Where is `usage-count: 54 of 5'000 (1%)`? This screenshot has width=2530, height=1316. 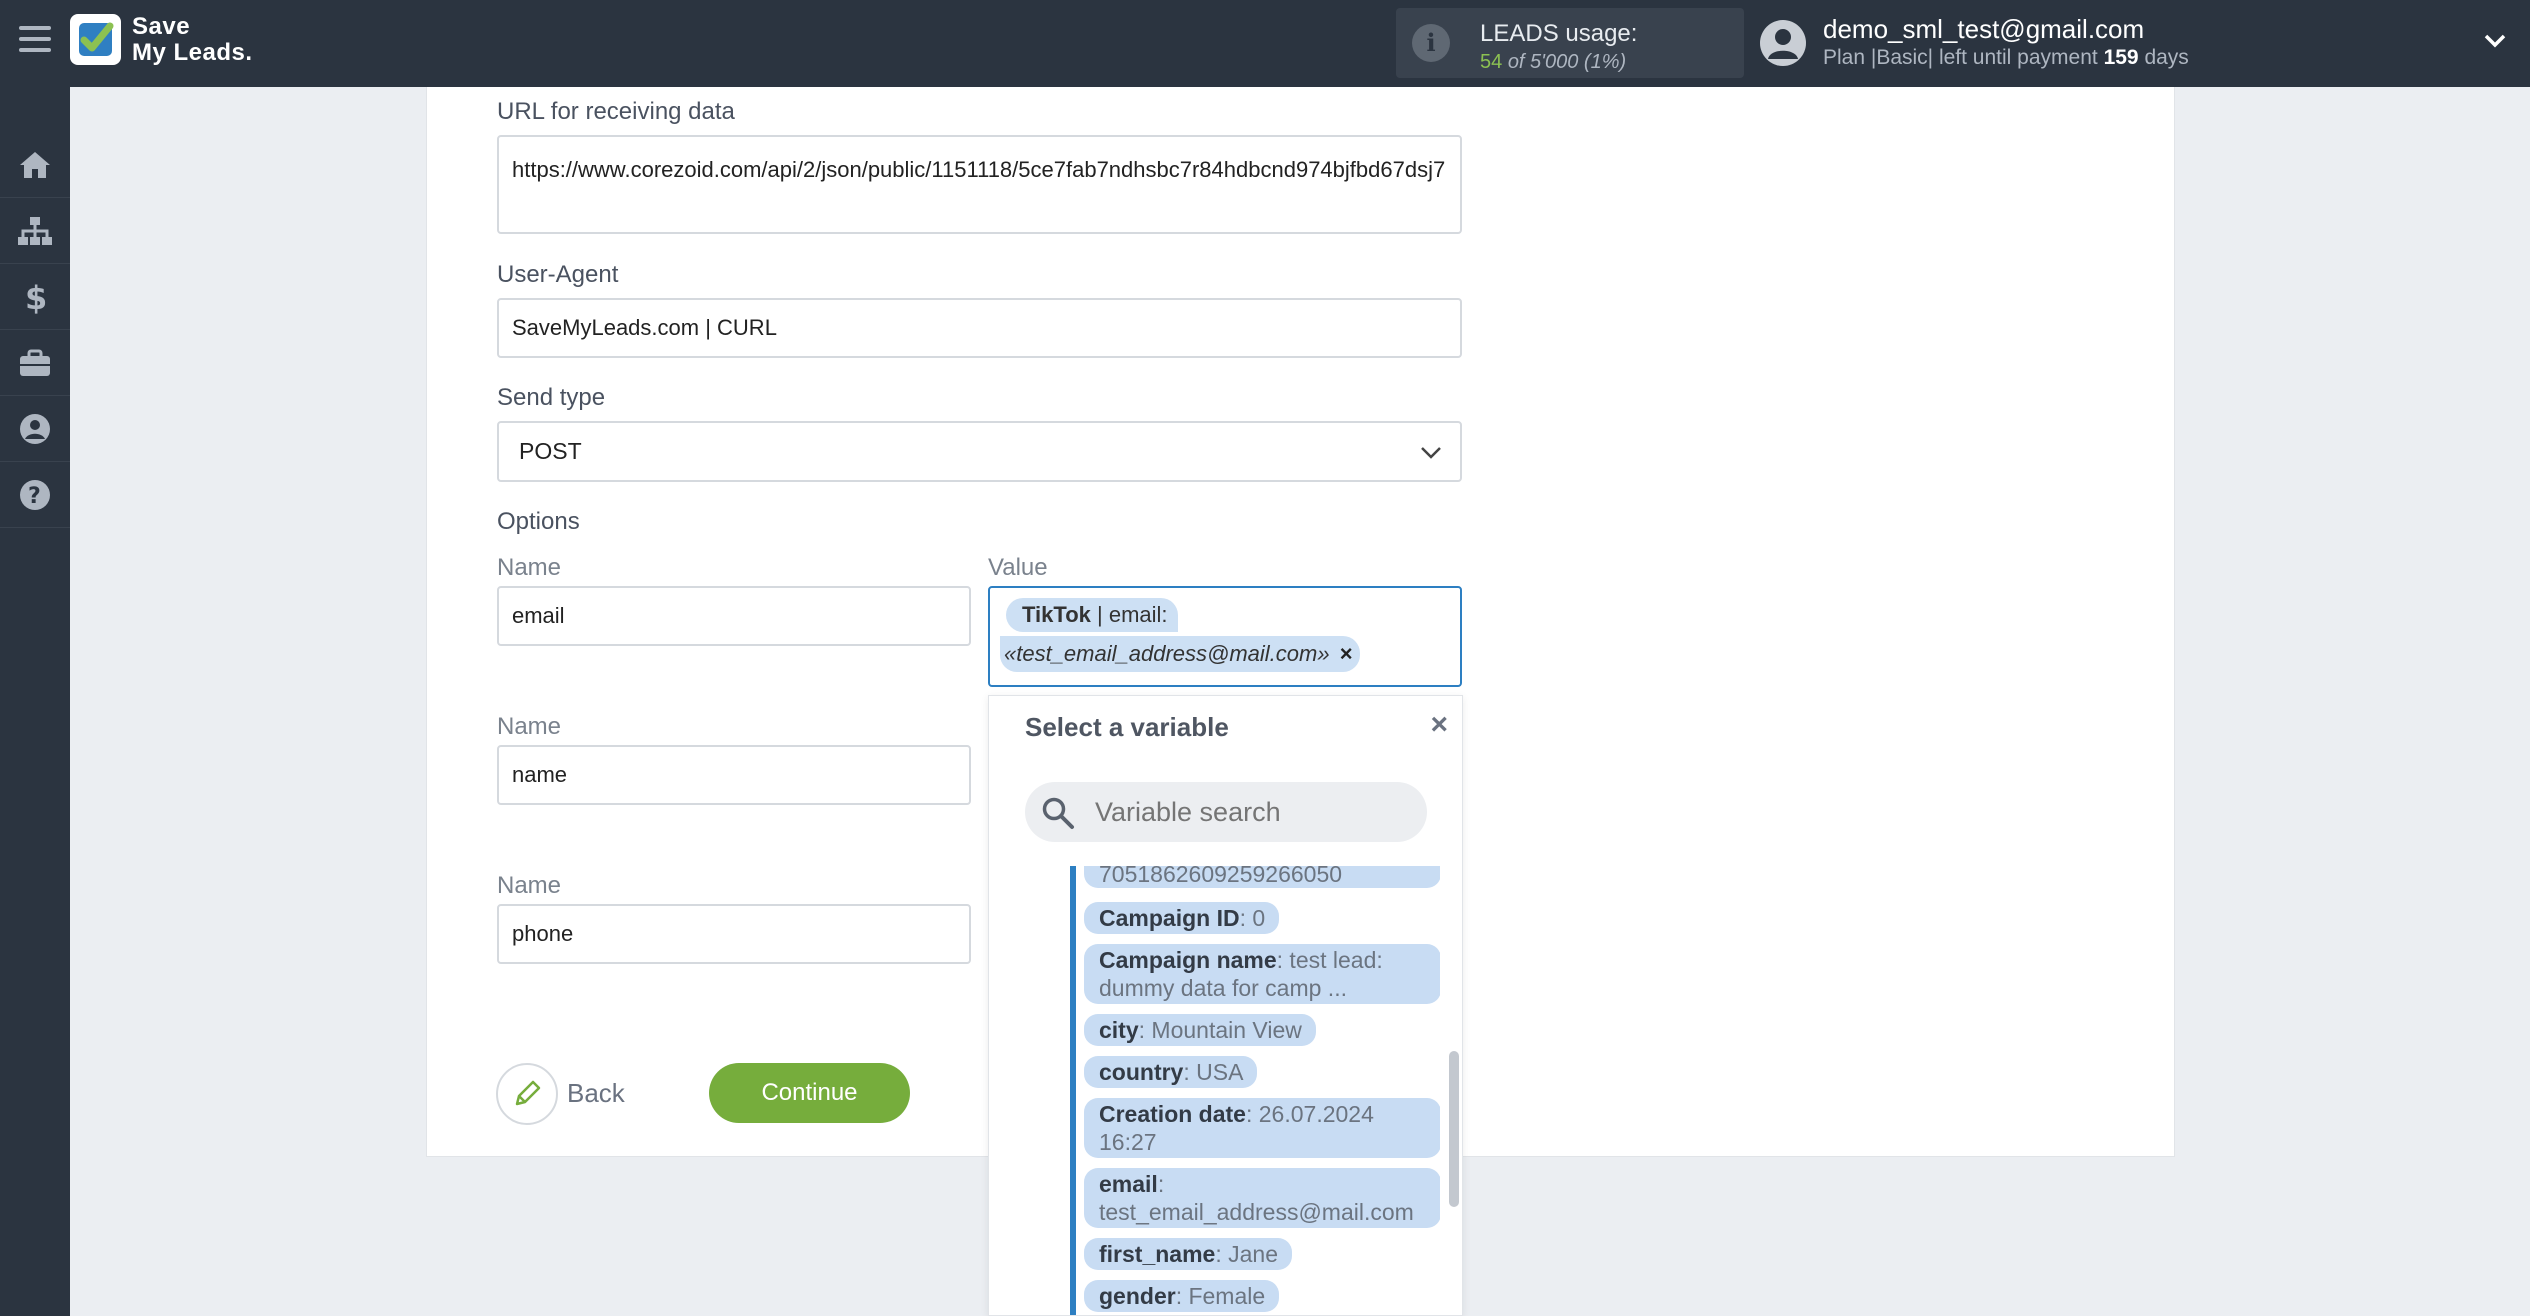
usage-count: 54 of 5'000 (1%) is located at coordinates (1553, 62).